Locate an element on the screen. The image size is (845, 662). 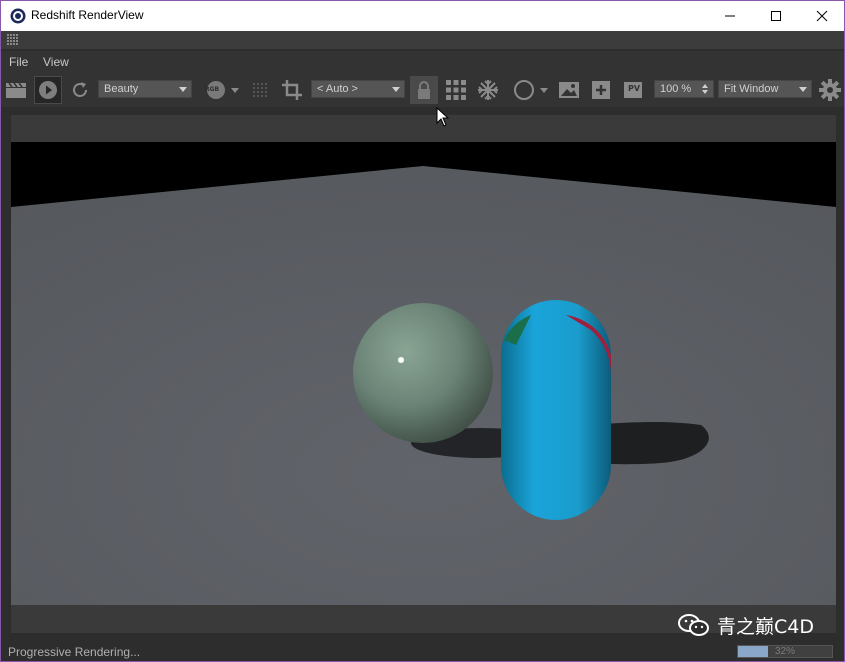
aov-select: Beauty is located at coordinates (145, 89).